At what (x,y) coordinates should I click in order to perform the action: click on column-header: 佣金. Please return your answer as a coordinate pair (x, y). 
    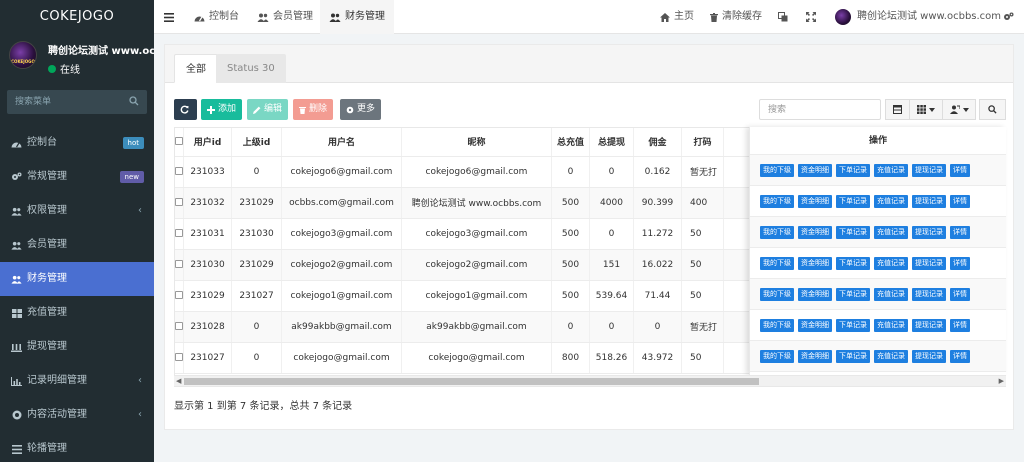
    Looking at the image, I should click on (657, 142).